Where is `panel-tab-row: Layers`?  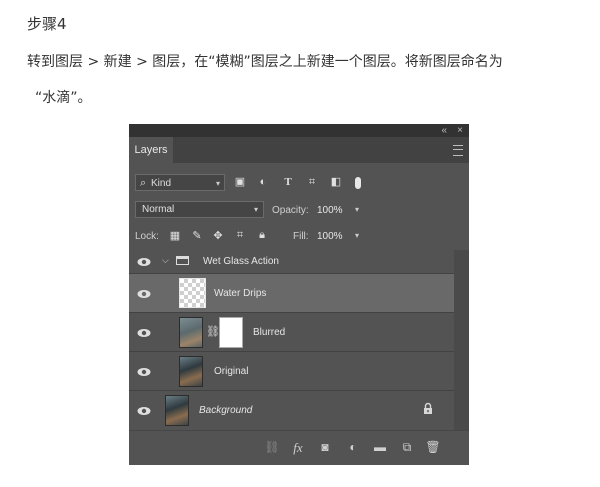
panel-tab-row: Layers is located at coordinates (299, 150).